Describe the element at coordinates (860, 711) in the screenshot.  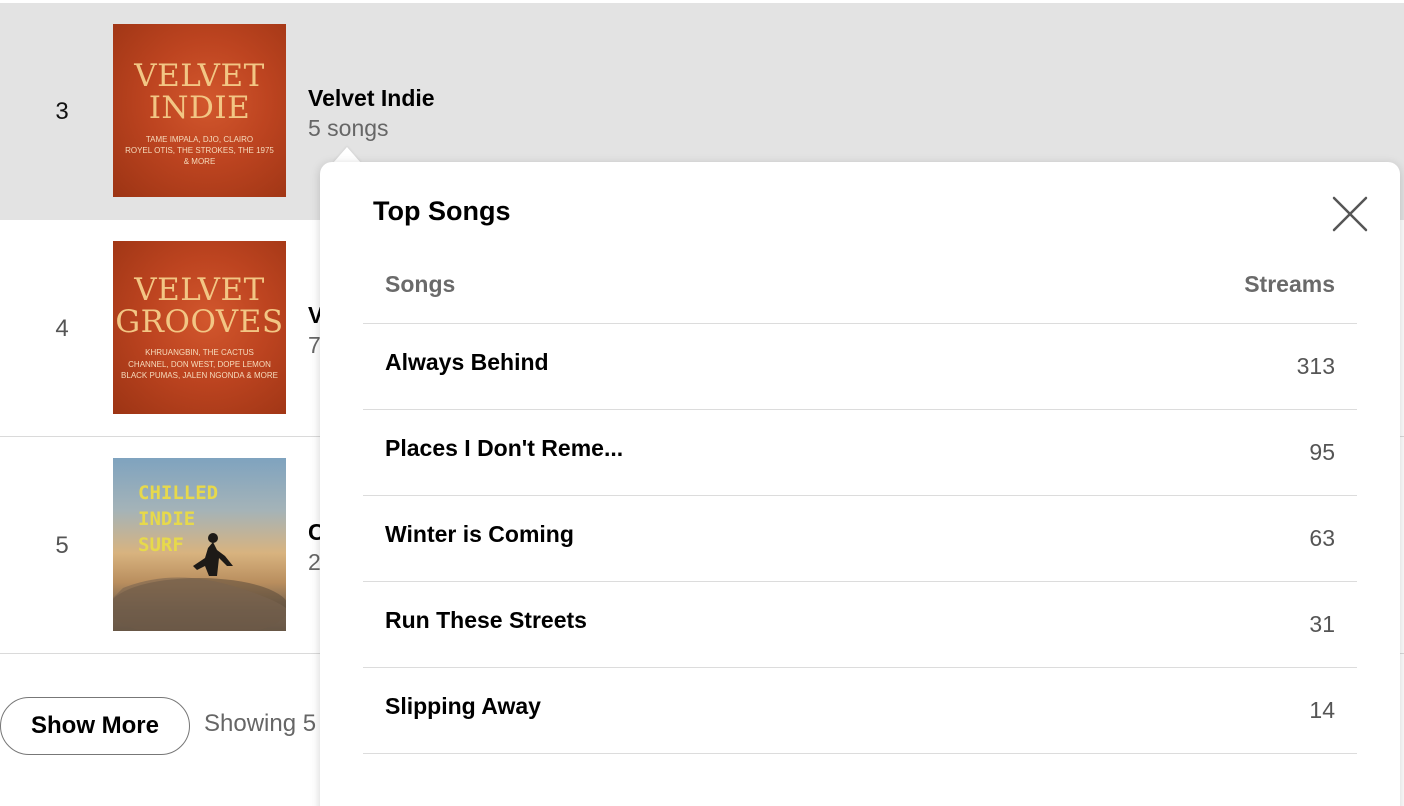
I see `song-row: Slipping Away 14` at that location.